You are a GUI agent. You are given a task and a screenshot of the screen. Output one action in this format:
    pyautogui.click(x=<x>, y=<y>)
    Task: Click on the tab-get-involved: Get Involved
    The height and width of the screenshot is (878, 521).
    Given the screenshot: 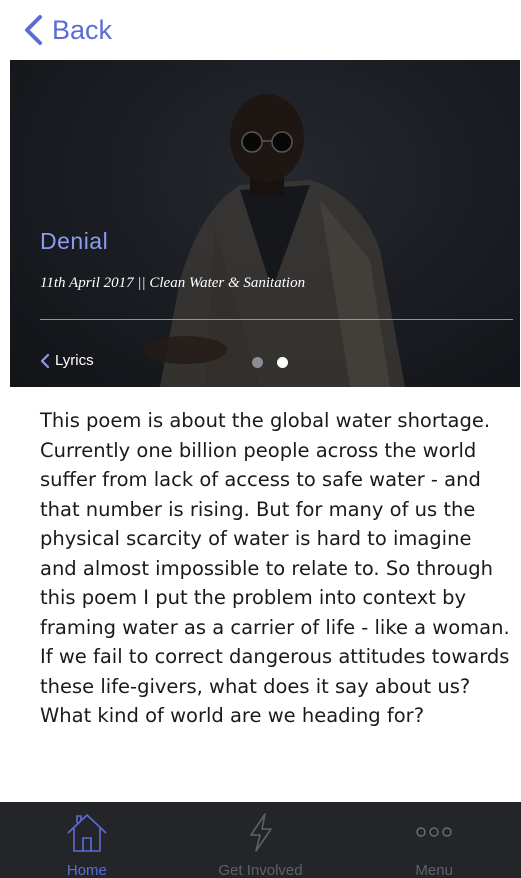 What is the action you would take?
    pyautogui.click(x=261, y=840)
    